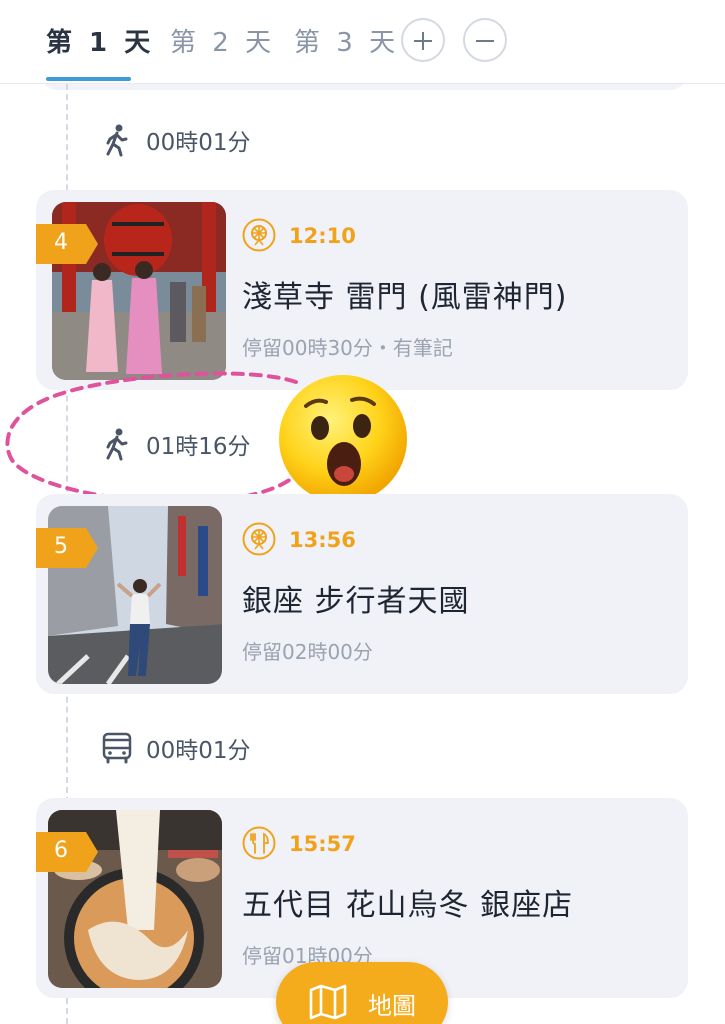 Image resolution: width=725 pixels, height=1024 pixels. What do you see at coordinates (322, 540) in the screenshot?
I see `arrival-time: 13:56` at bounding box center [322, 540].